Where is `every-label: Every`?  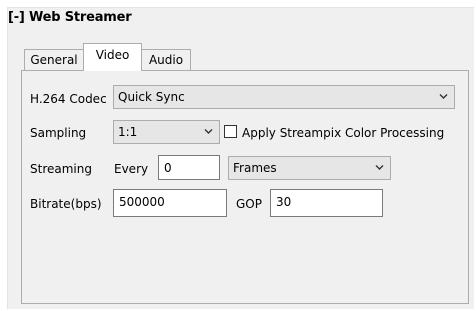 every-label: Every is located at coordinates (131, 169).